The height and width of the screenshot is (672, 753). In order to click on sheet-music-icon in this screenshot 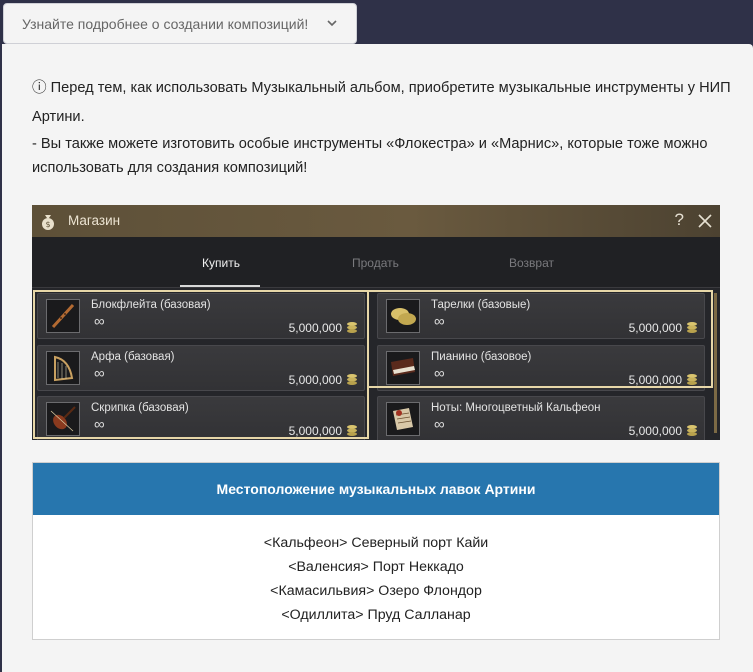, I will do `click(403, 419)`.